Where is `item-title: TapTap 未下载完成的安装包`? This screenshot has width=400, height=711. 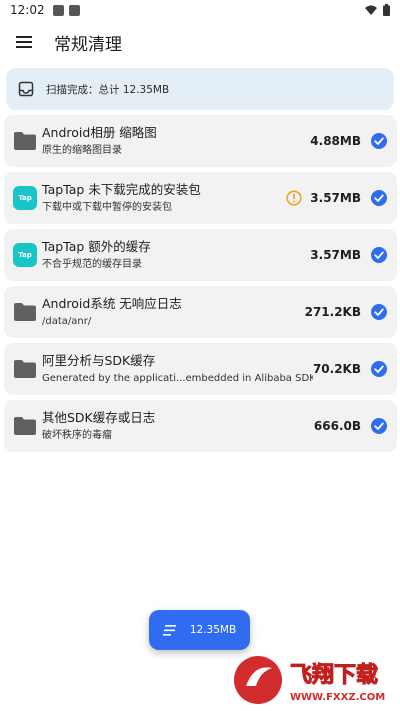 item-title: TapTap 未下载完成的安装包 is located at coordinates (121, 189).